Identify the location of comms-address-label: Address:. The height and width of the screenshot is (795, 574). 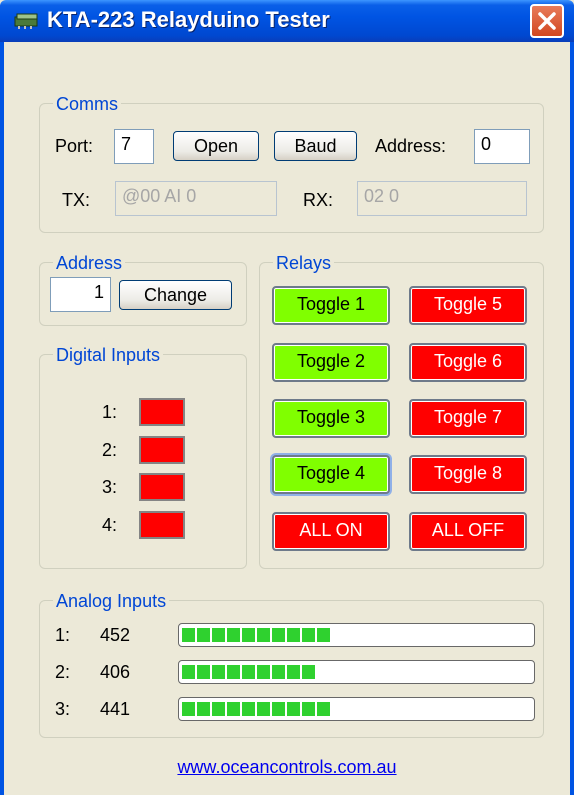
(411, 146).